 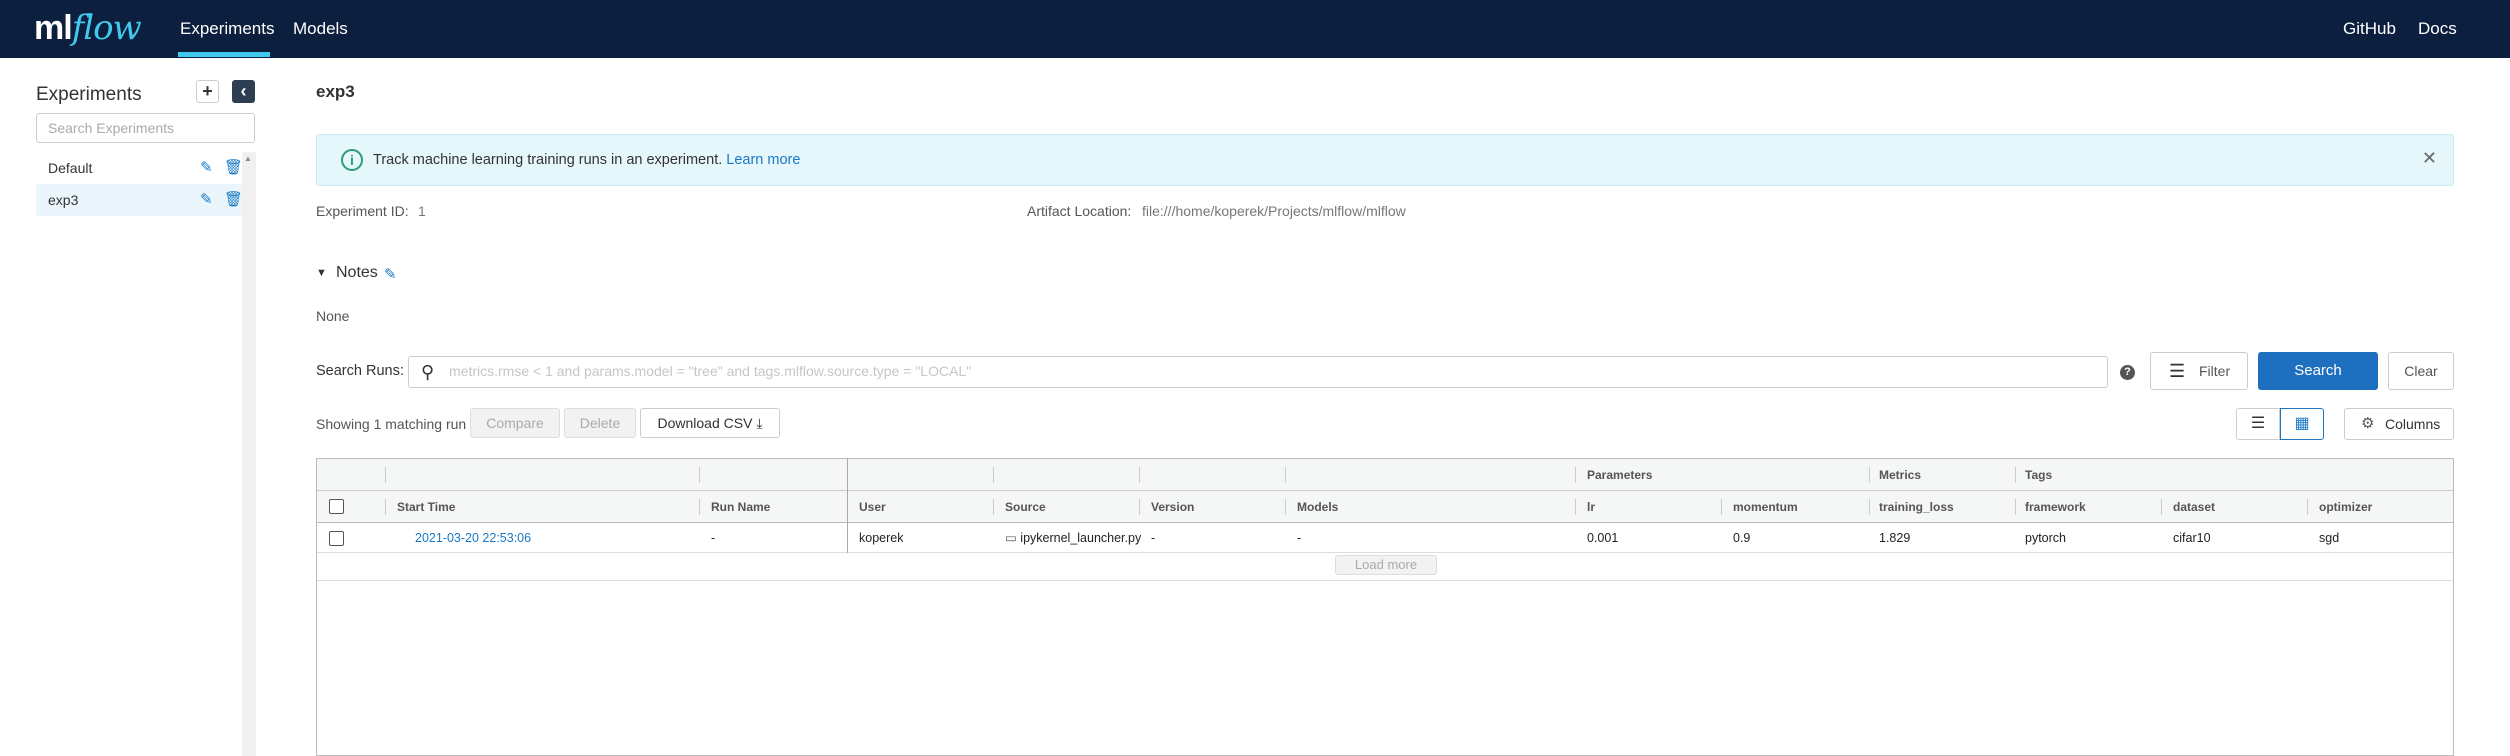 What do you see at coordinates (320, 29) in the screenshot?
I see `nav-models: Models` at bounding box center [320, 29].